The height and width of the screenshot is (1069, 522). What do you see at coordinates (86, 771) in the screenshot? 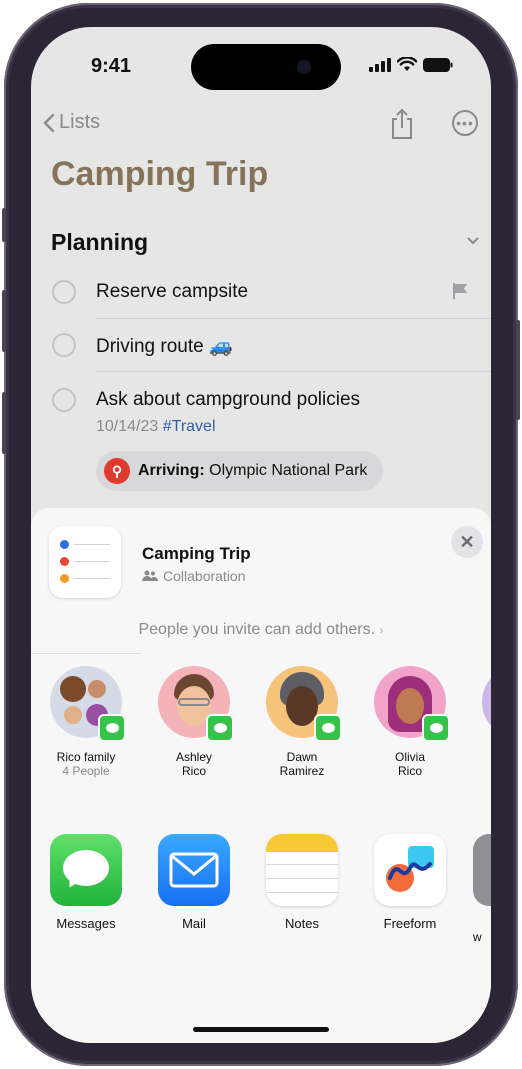
I see `contact-sub: 4 People` at bounding box center [86, 771].